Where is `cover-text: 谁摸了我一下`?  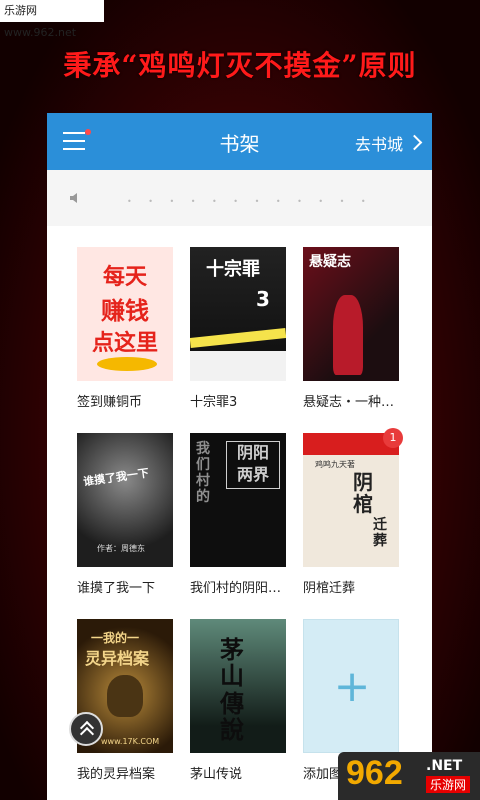 cover-text: 谁摸了我一下 is located at coordinates (116, 477).